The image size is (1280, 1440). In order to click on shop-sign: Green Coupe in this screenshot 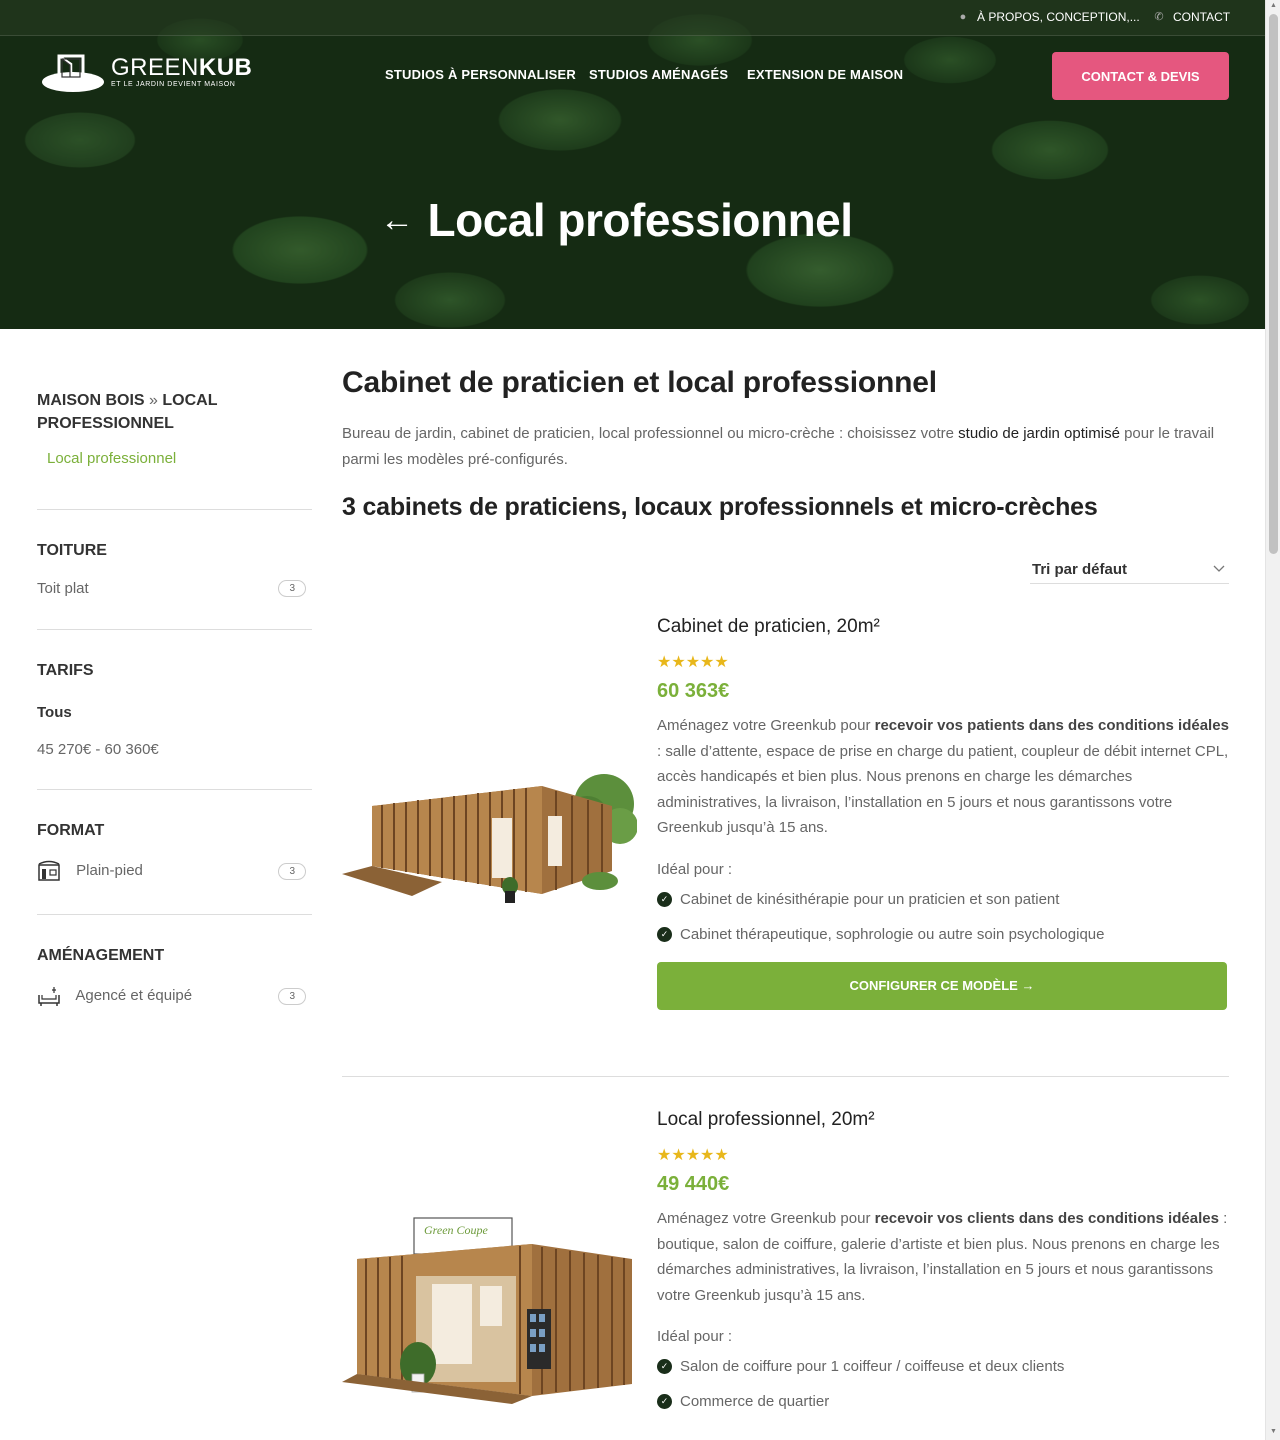, I will do `click(456, 1230)`.